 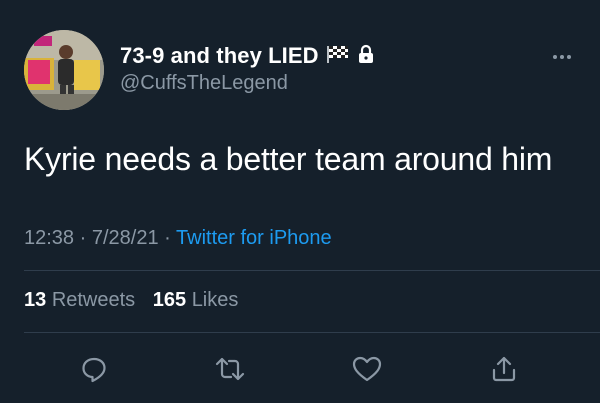 I want to click on reply-icon, so click(x=94, y=370).